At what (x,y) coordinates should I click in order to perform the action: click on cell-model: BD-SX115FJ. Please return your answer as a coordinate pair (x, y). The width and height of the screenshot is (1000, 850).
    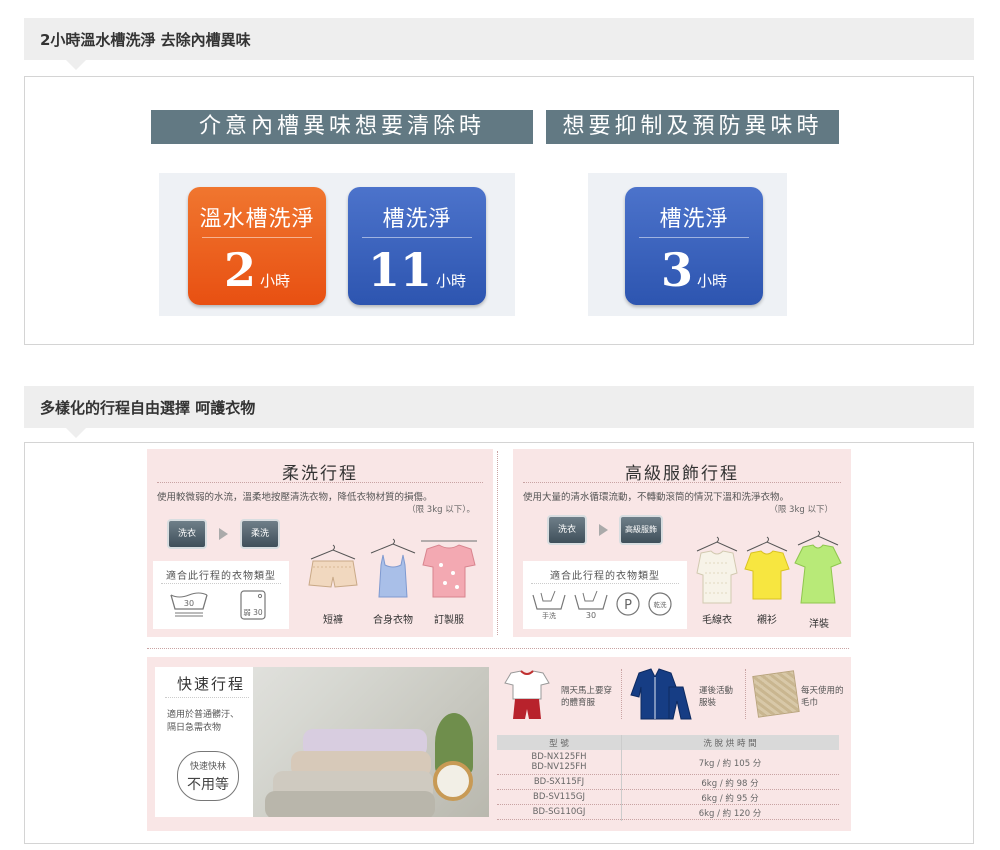
    Looking at the image, I should click on (559, 782).